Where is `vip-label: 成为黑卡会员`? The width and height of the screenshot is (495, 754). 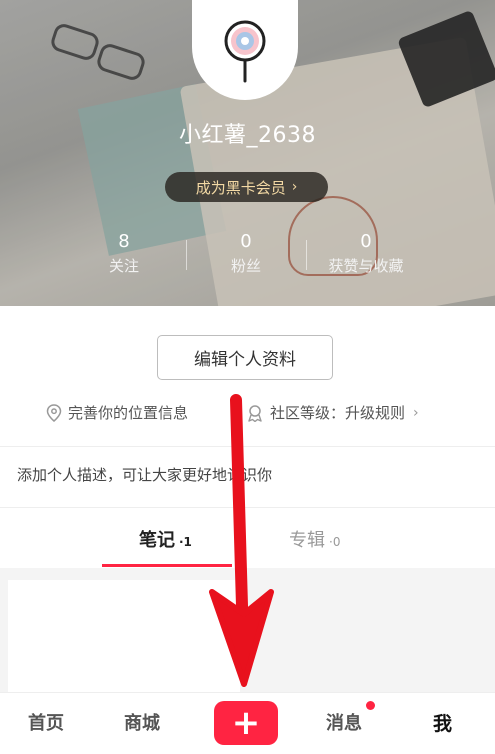 vip-label: 成为黑卡会员 is located at coordinates (240, 187).